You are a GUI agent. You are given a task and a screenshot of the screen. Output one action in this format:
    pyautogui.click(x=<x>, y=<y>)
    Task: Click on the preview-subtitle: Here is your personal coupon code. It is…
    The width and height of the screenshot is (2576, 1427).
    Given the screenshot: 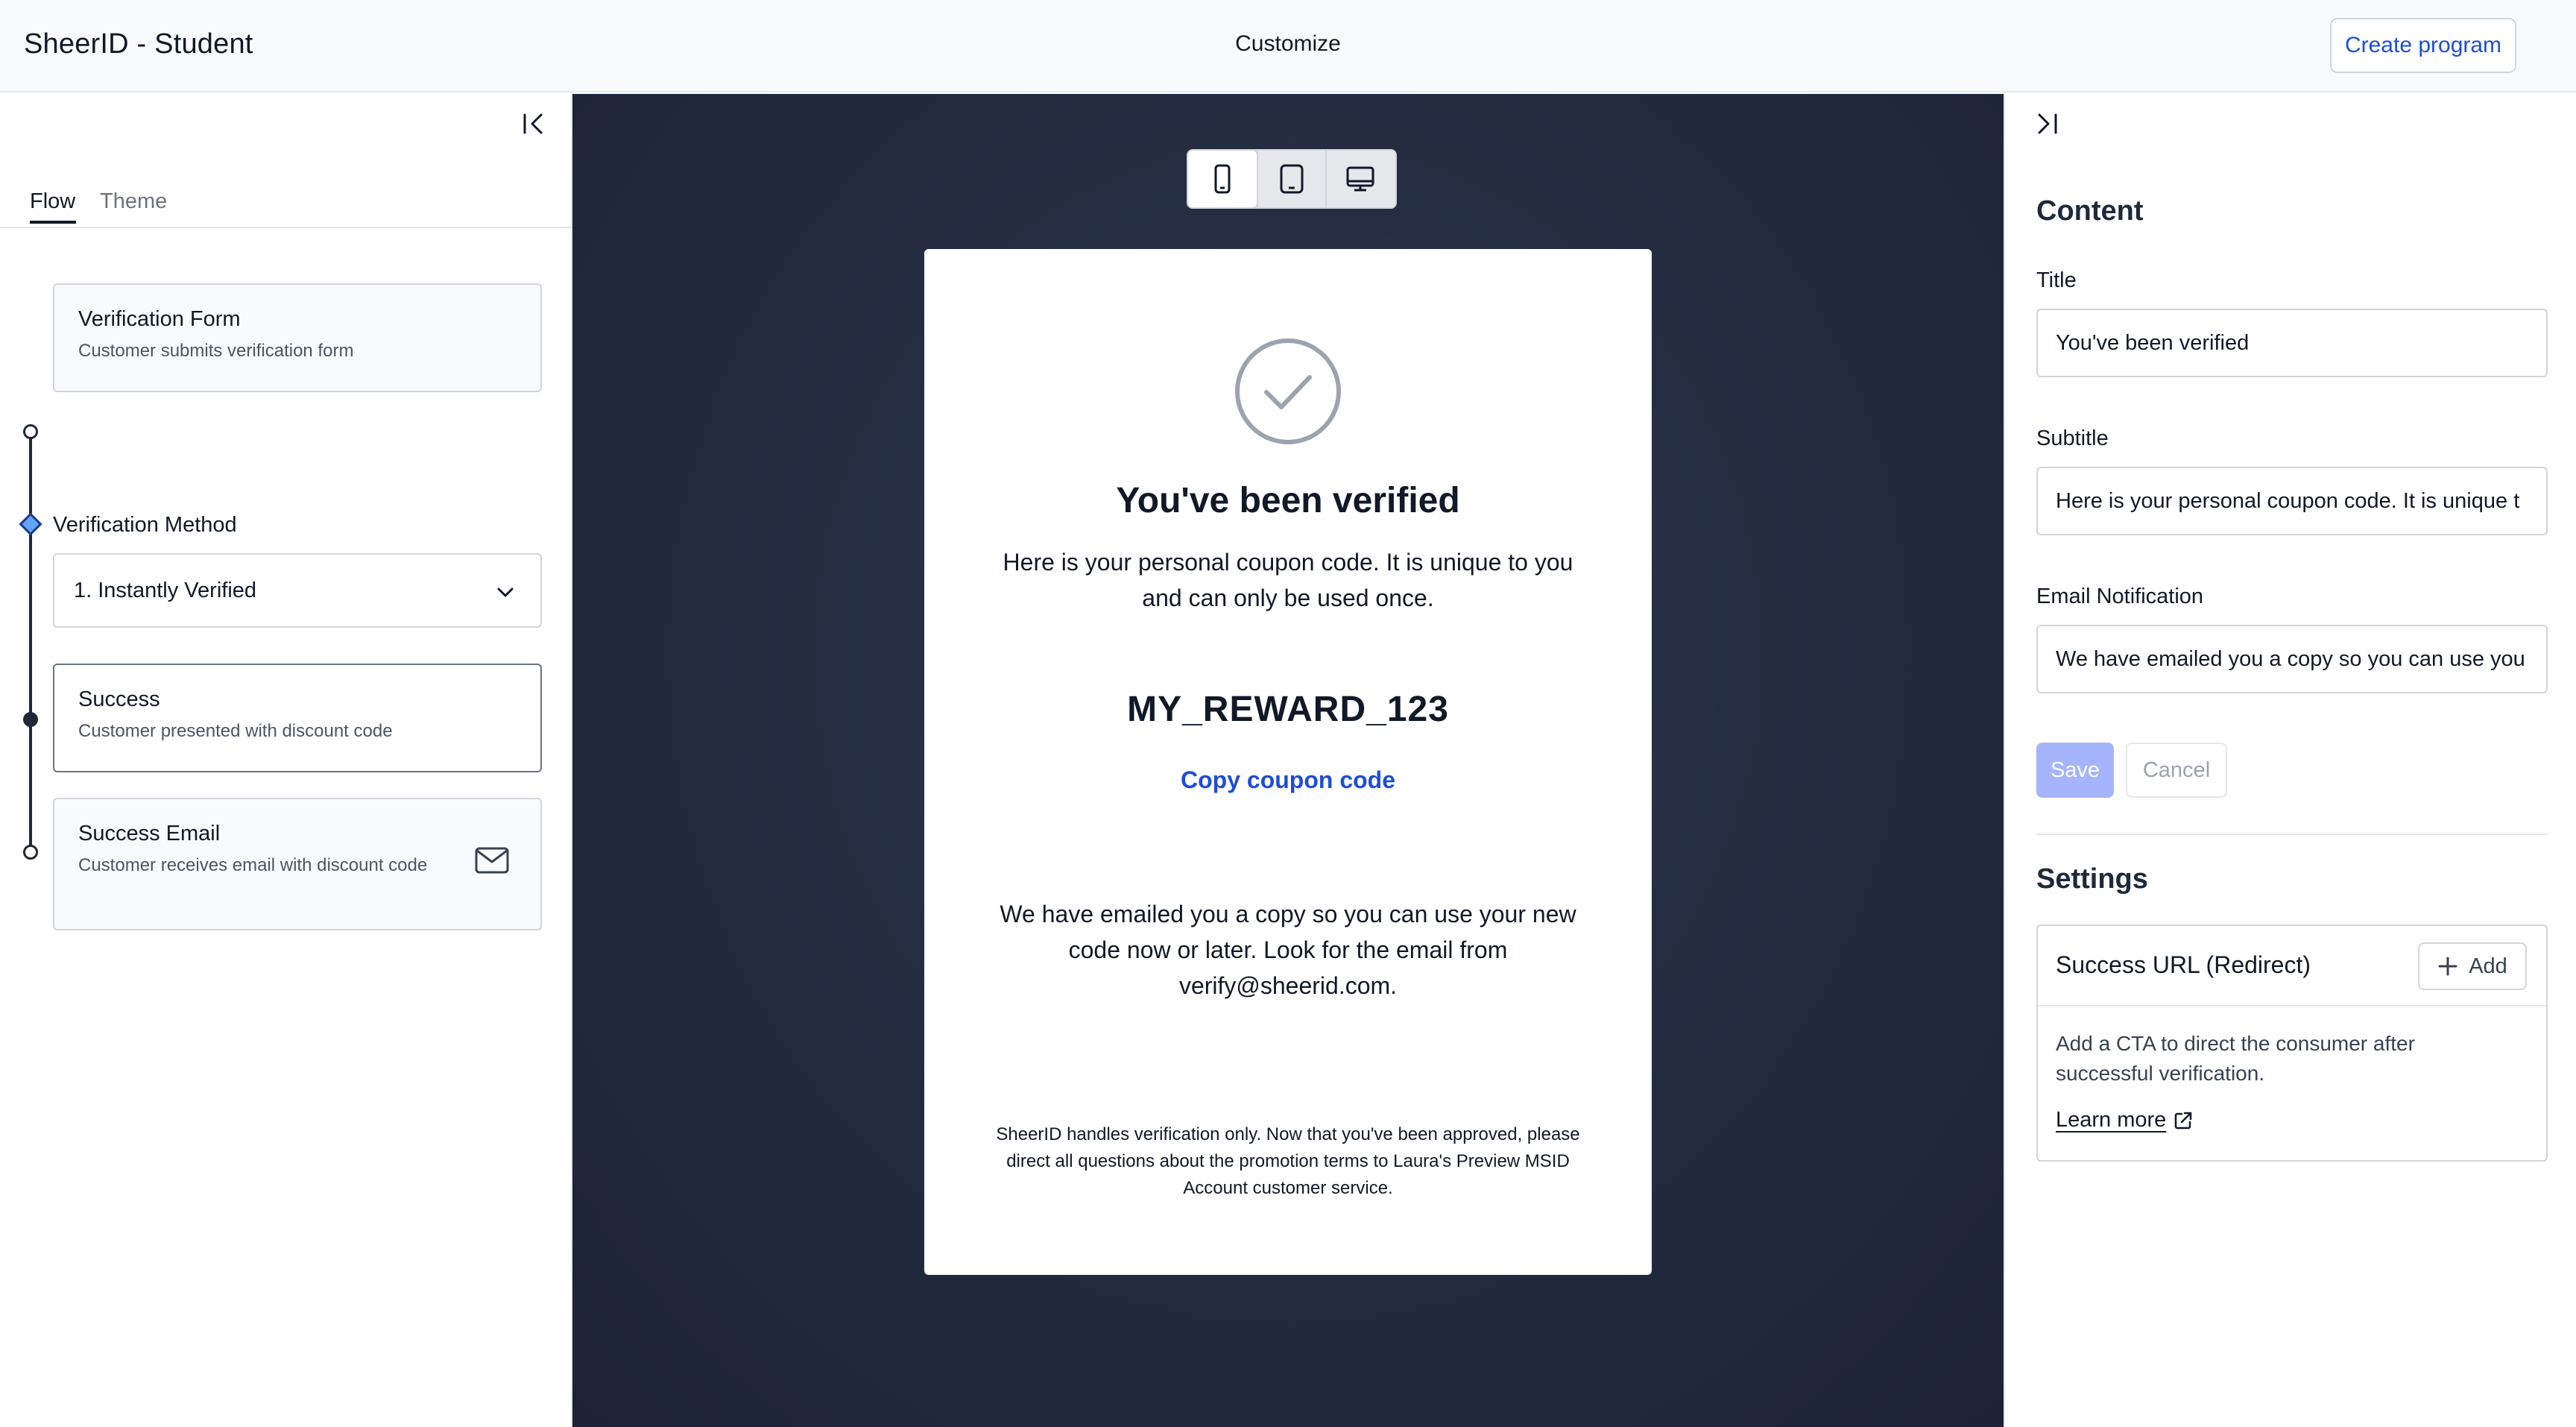 What is the action you would take?
    pyautogui.click(x=1288, y=580)
    